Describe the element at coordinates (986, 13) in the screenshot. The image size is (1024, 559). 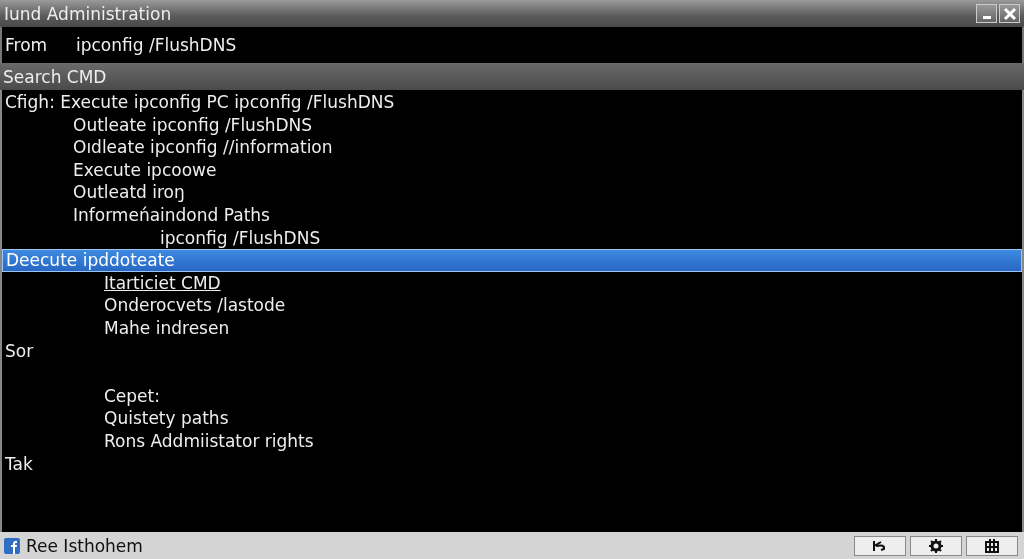
I see `minimize-button` at that location.